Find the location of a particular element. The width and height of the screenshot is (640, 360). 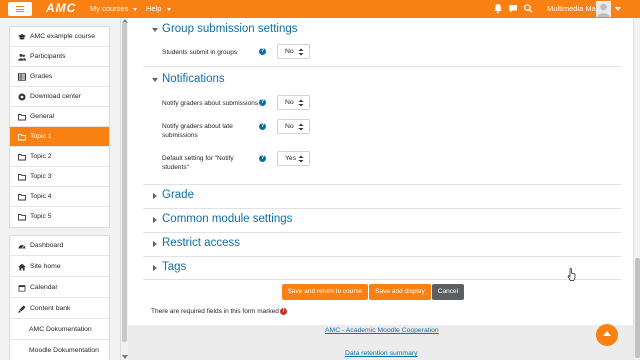

notify-late-label: Notify graders about late submissions is located at coordinates (197, 131).